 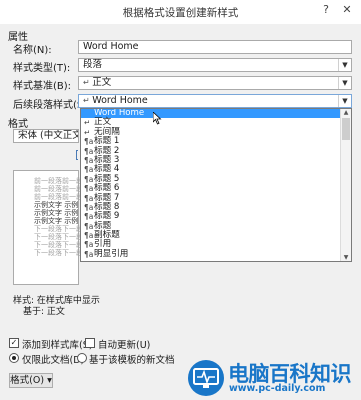 I want to click on description-area: 样式: 在样式库中显示 基于: 正文, so click(x=181, y=303).